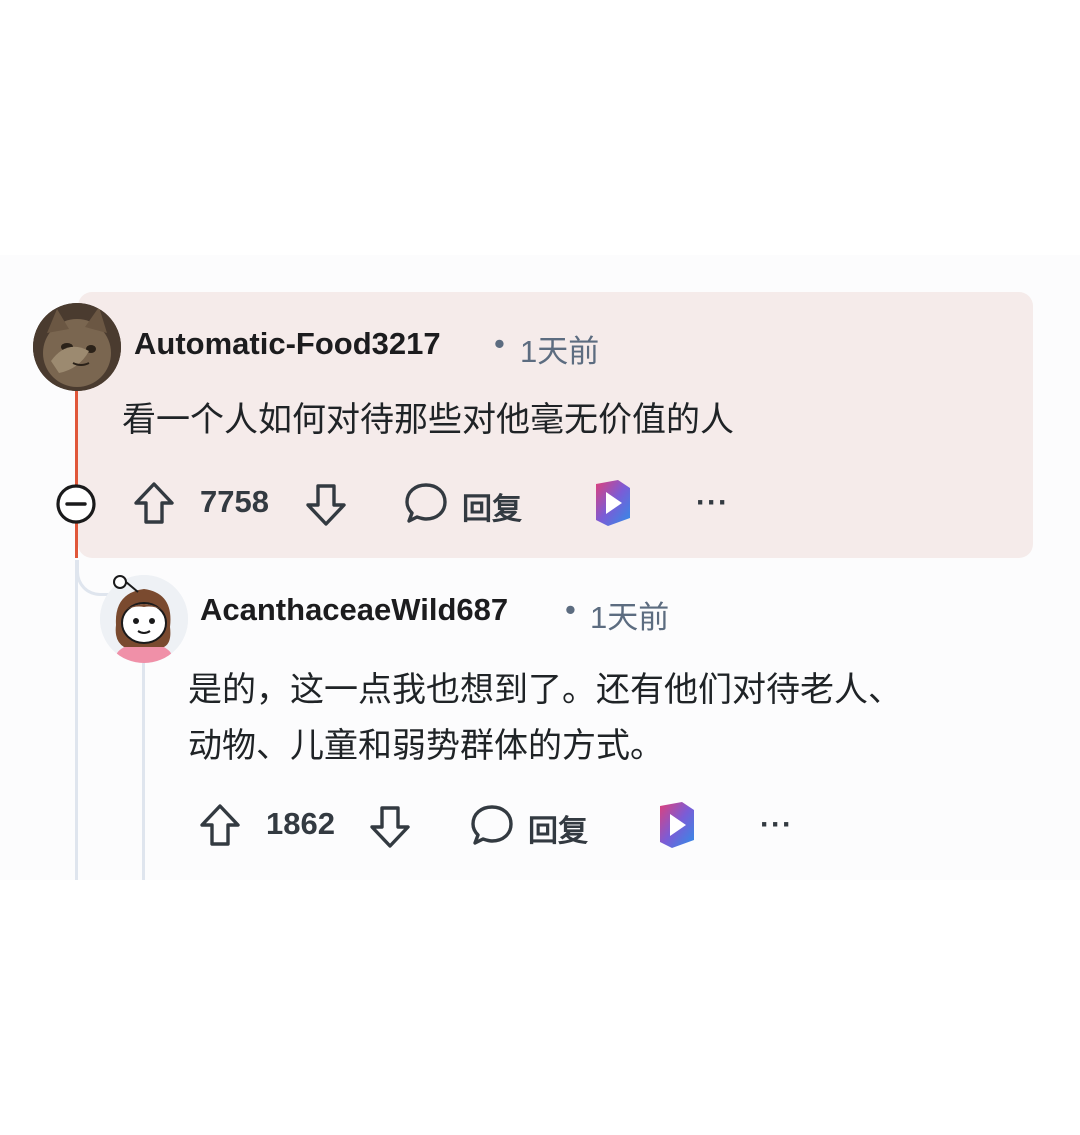 The height and width of the screenshot is (1135, 1080). What do you see at coordinates (76, 720) in the screenshot?
I see `thread-line` at bounding box center [76, 720].